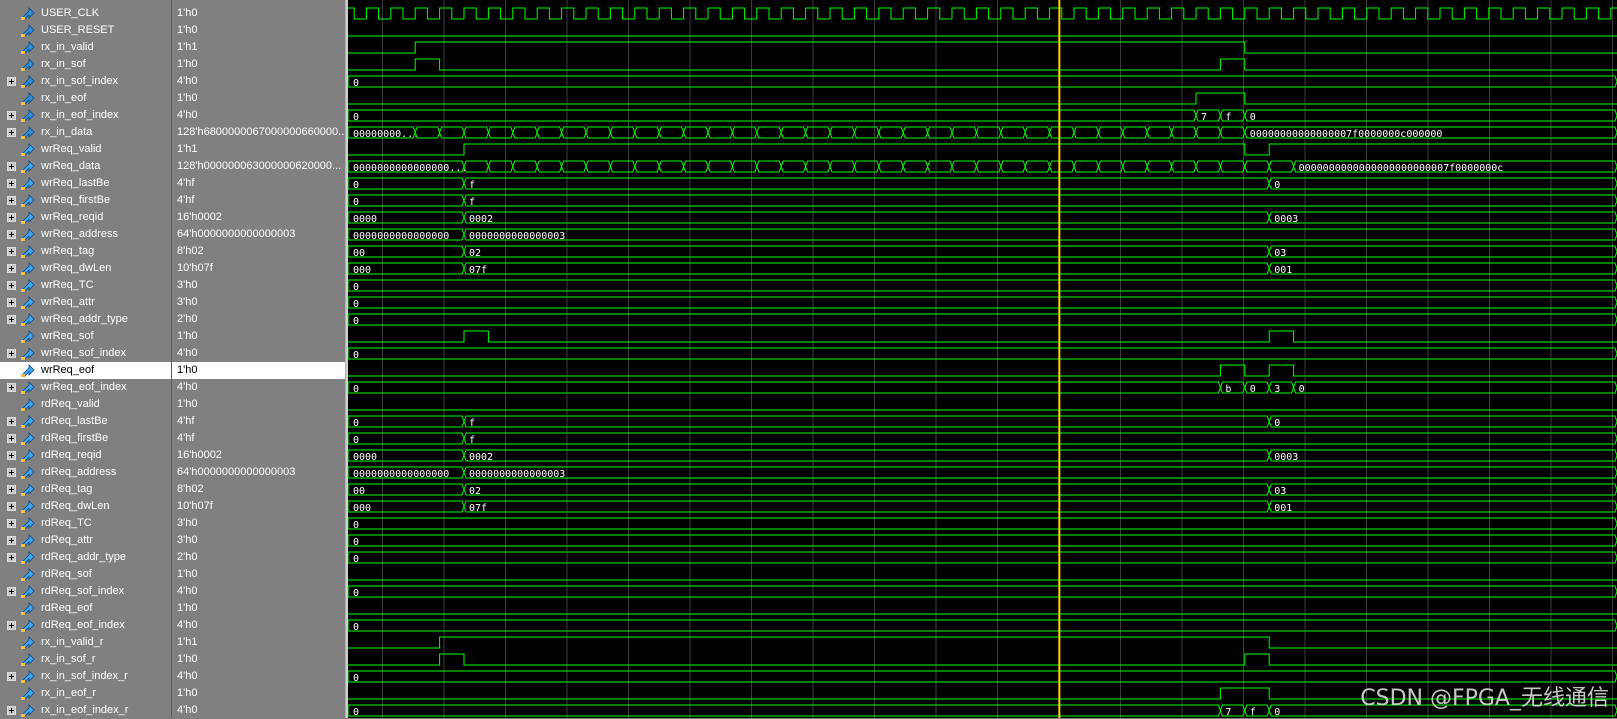  What do you see at coordinates (85, 370) in the screenshot?
I see `signal-row: wrReq_eof` at bounding box center [85, 370].